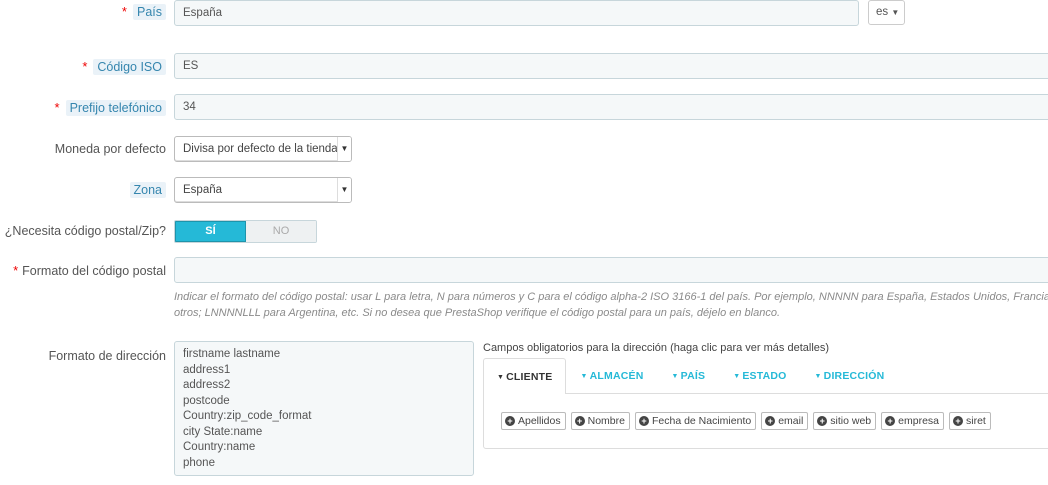 The image size is (1048, 485). I want to click on address-line: Country:name, so click(219, 447).